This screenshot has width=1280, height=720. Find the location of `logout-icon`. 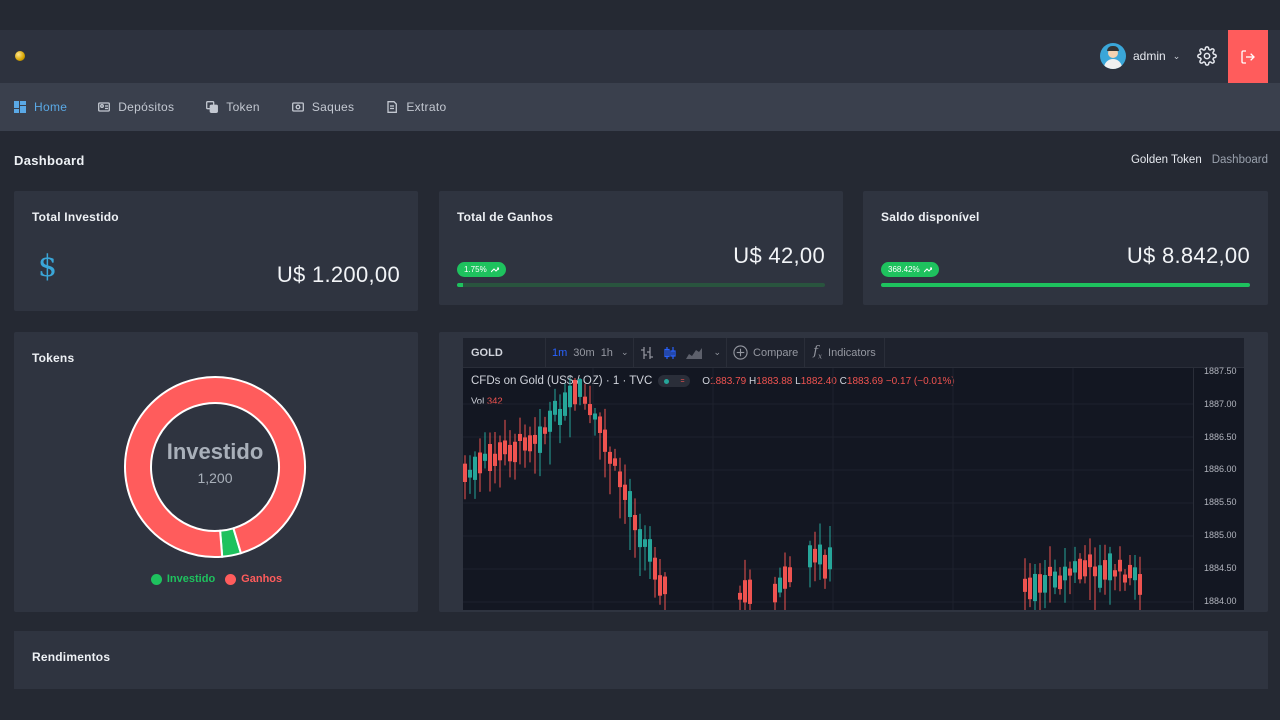

logout-icon is located at coordinates (1248, 56).